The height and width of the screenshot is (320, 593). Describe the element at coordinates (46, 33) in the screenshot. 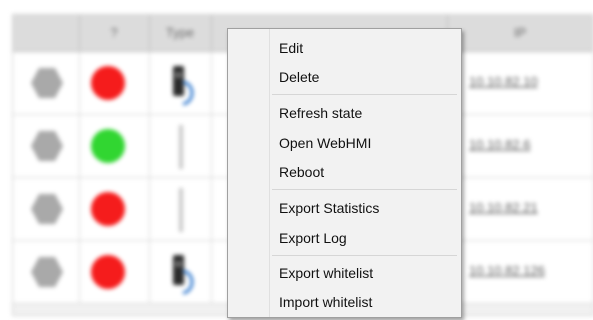

I see `column-header-state` at that location.